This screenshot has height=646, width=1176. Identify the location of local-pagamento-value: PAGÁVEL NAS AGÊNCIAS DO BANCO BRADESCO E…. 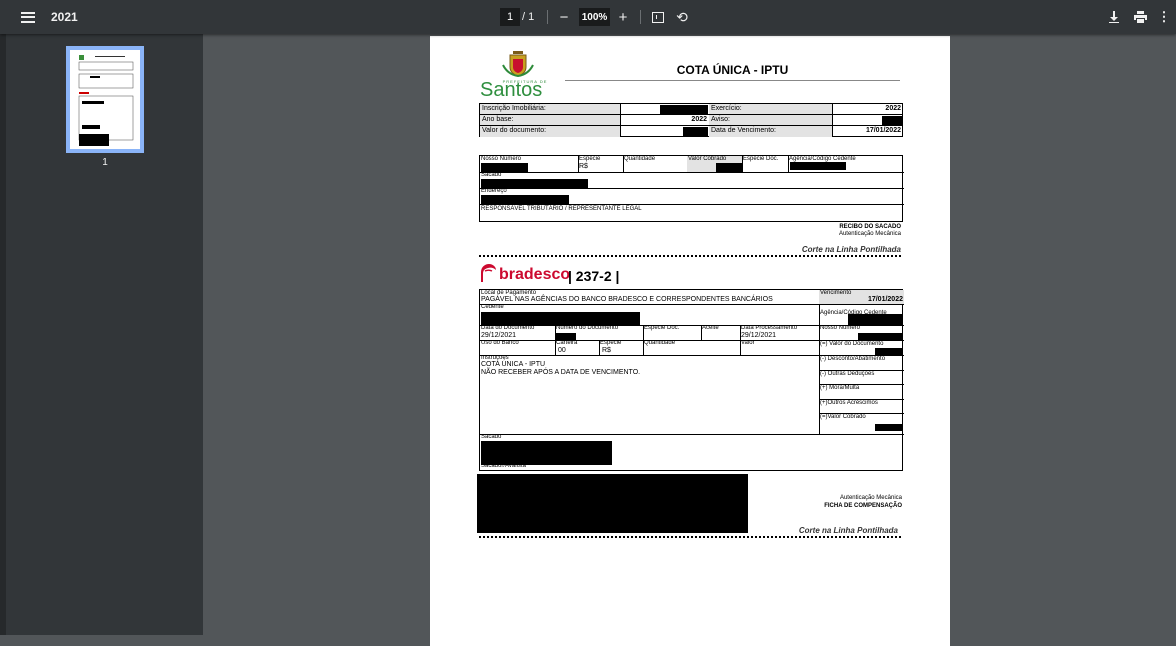
(627, 299).